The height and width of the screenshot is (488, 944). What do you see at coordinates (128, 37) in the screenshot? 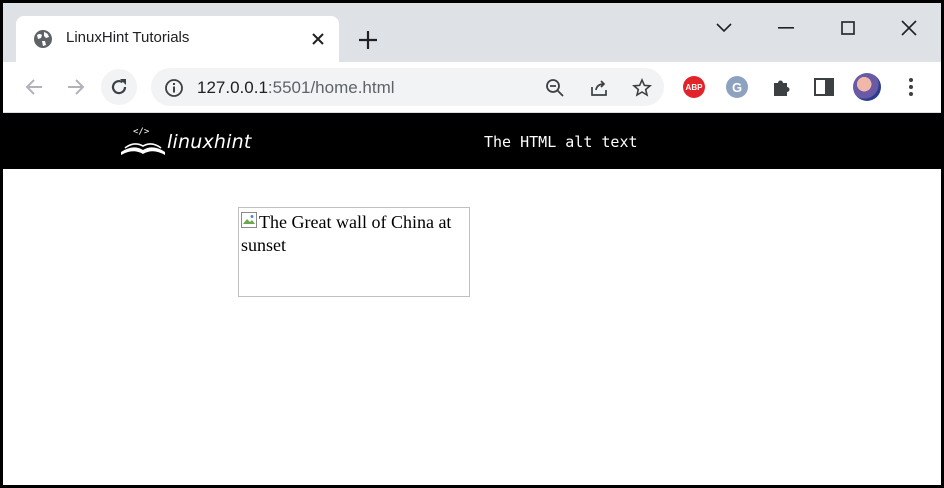
I see `tab-title: LinuxHint Tutorials` at bounding box center [128, 37].